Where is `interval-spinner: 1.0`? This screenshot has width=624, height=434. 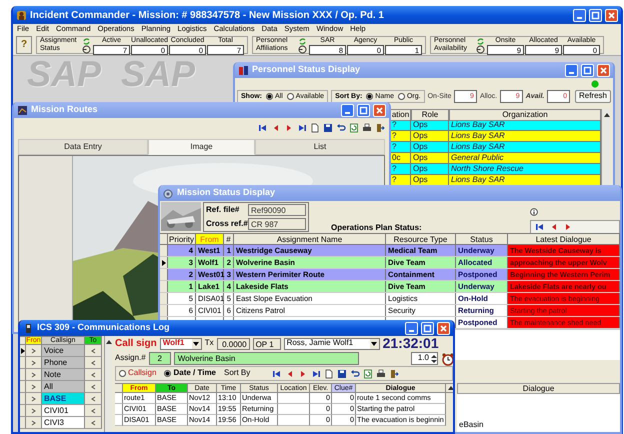
interval-spinner: 1.0 is located at coordinates (424, 358).